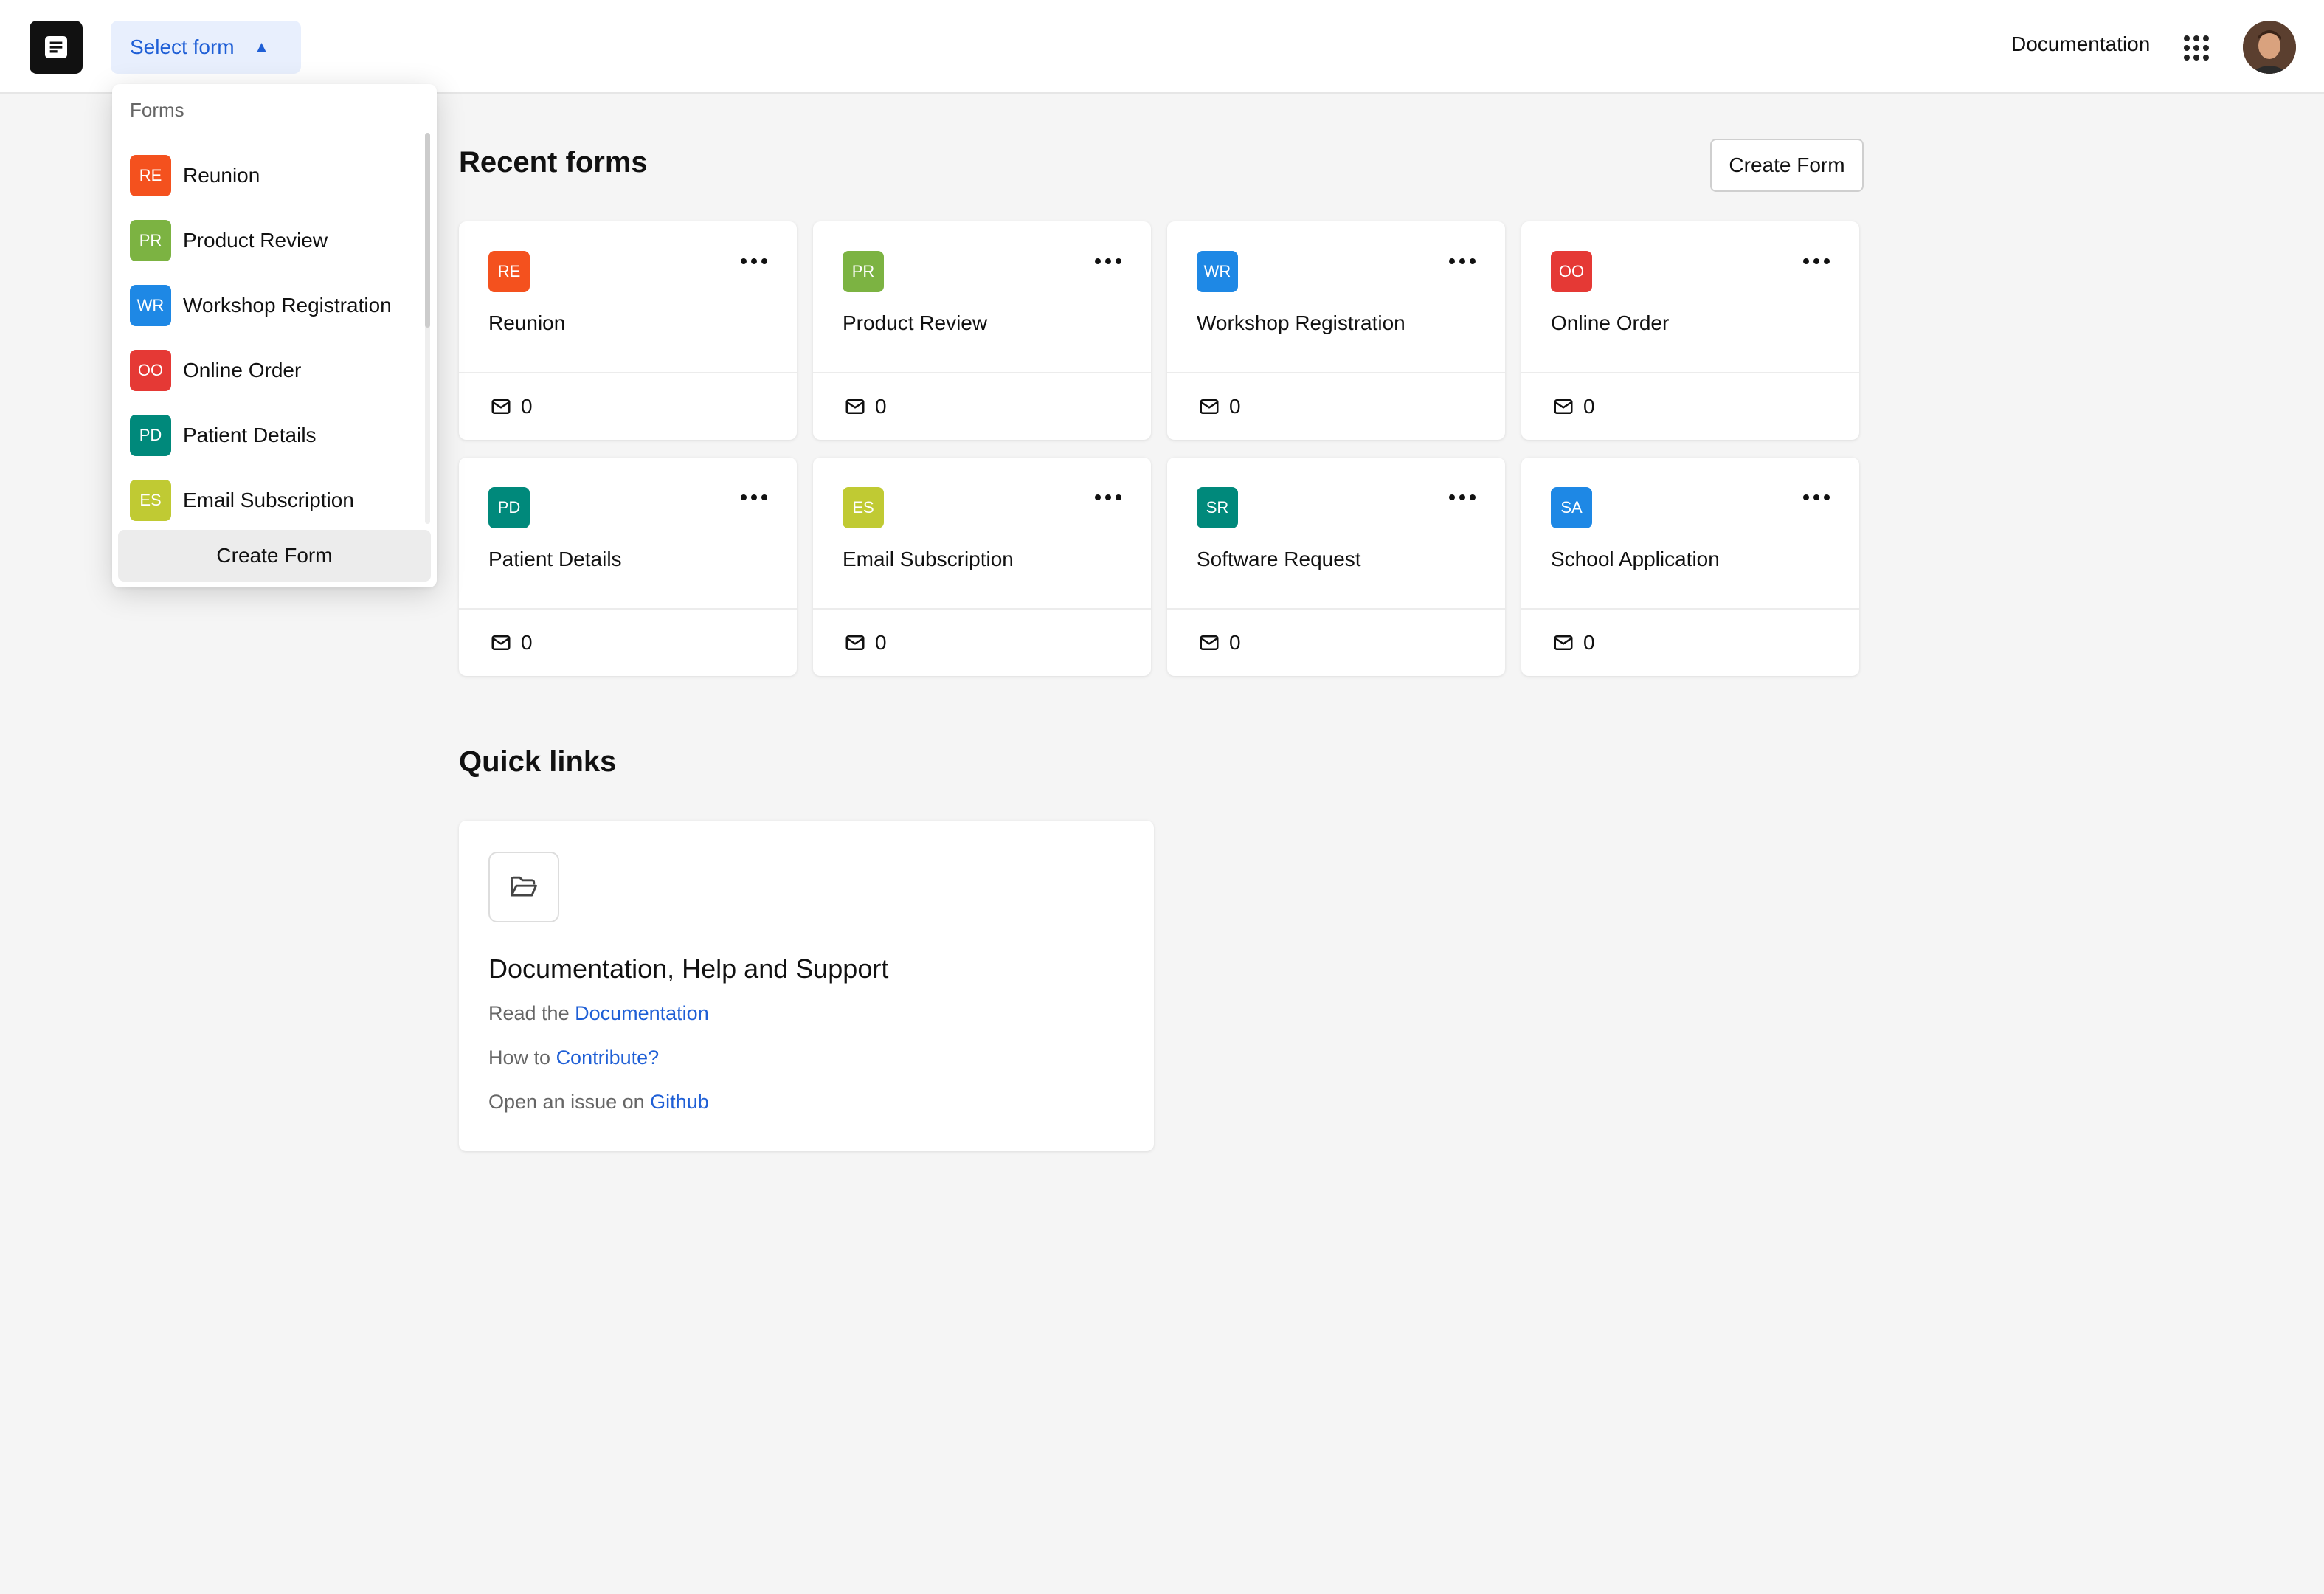  I want to click on form-card-title: Software Request, so click(1279, 559).